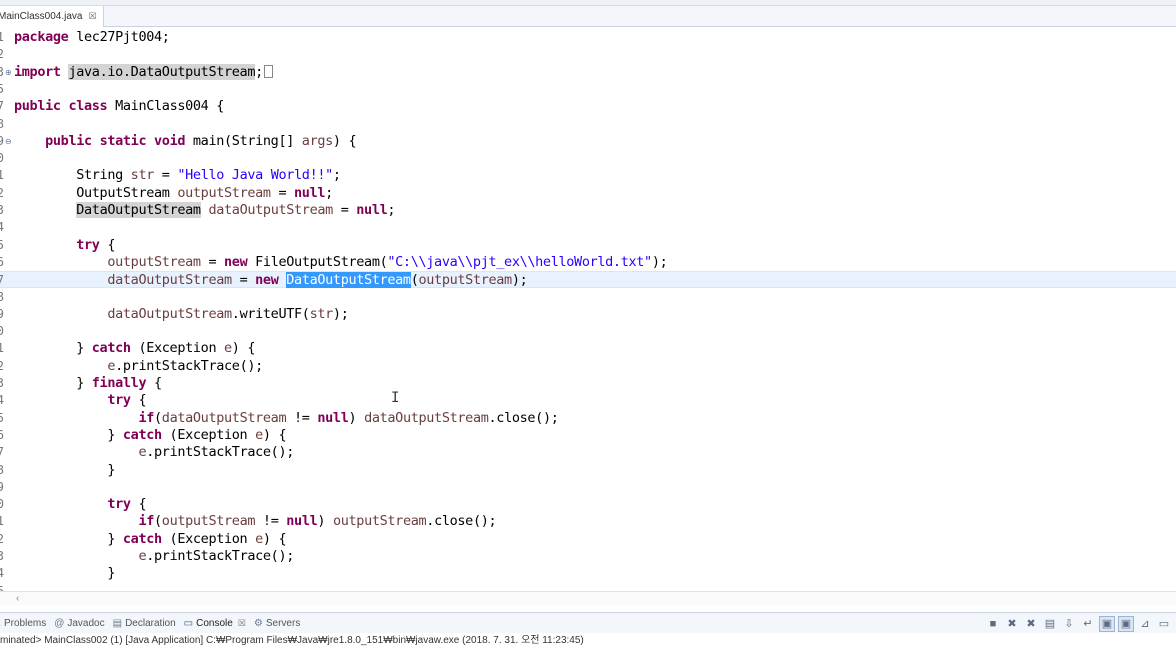  What do you see at coordinates (23, 623) in the screenshot?
I see `view-tab-problems: ⚠Problems` at bounding box center [23, 623].